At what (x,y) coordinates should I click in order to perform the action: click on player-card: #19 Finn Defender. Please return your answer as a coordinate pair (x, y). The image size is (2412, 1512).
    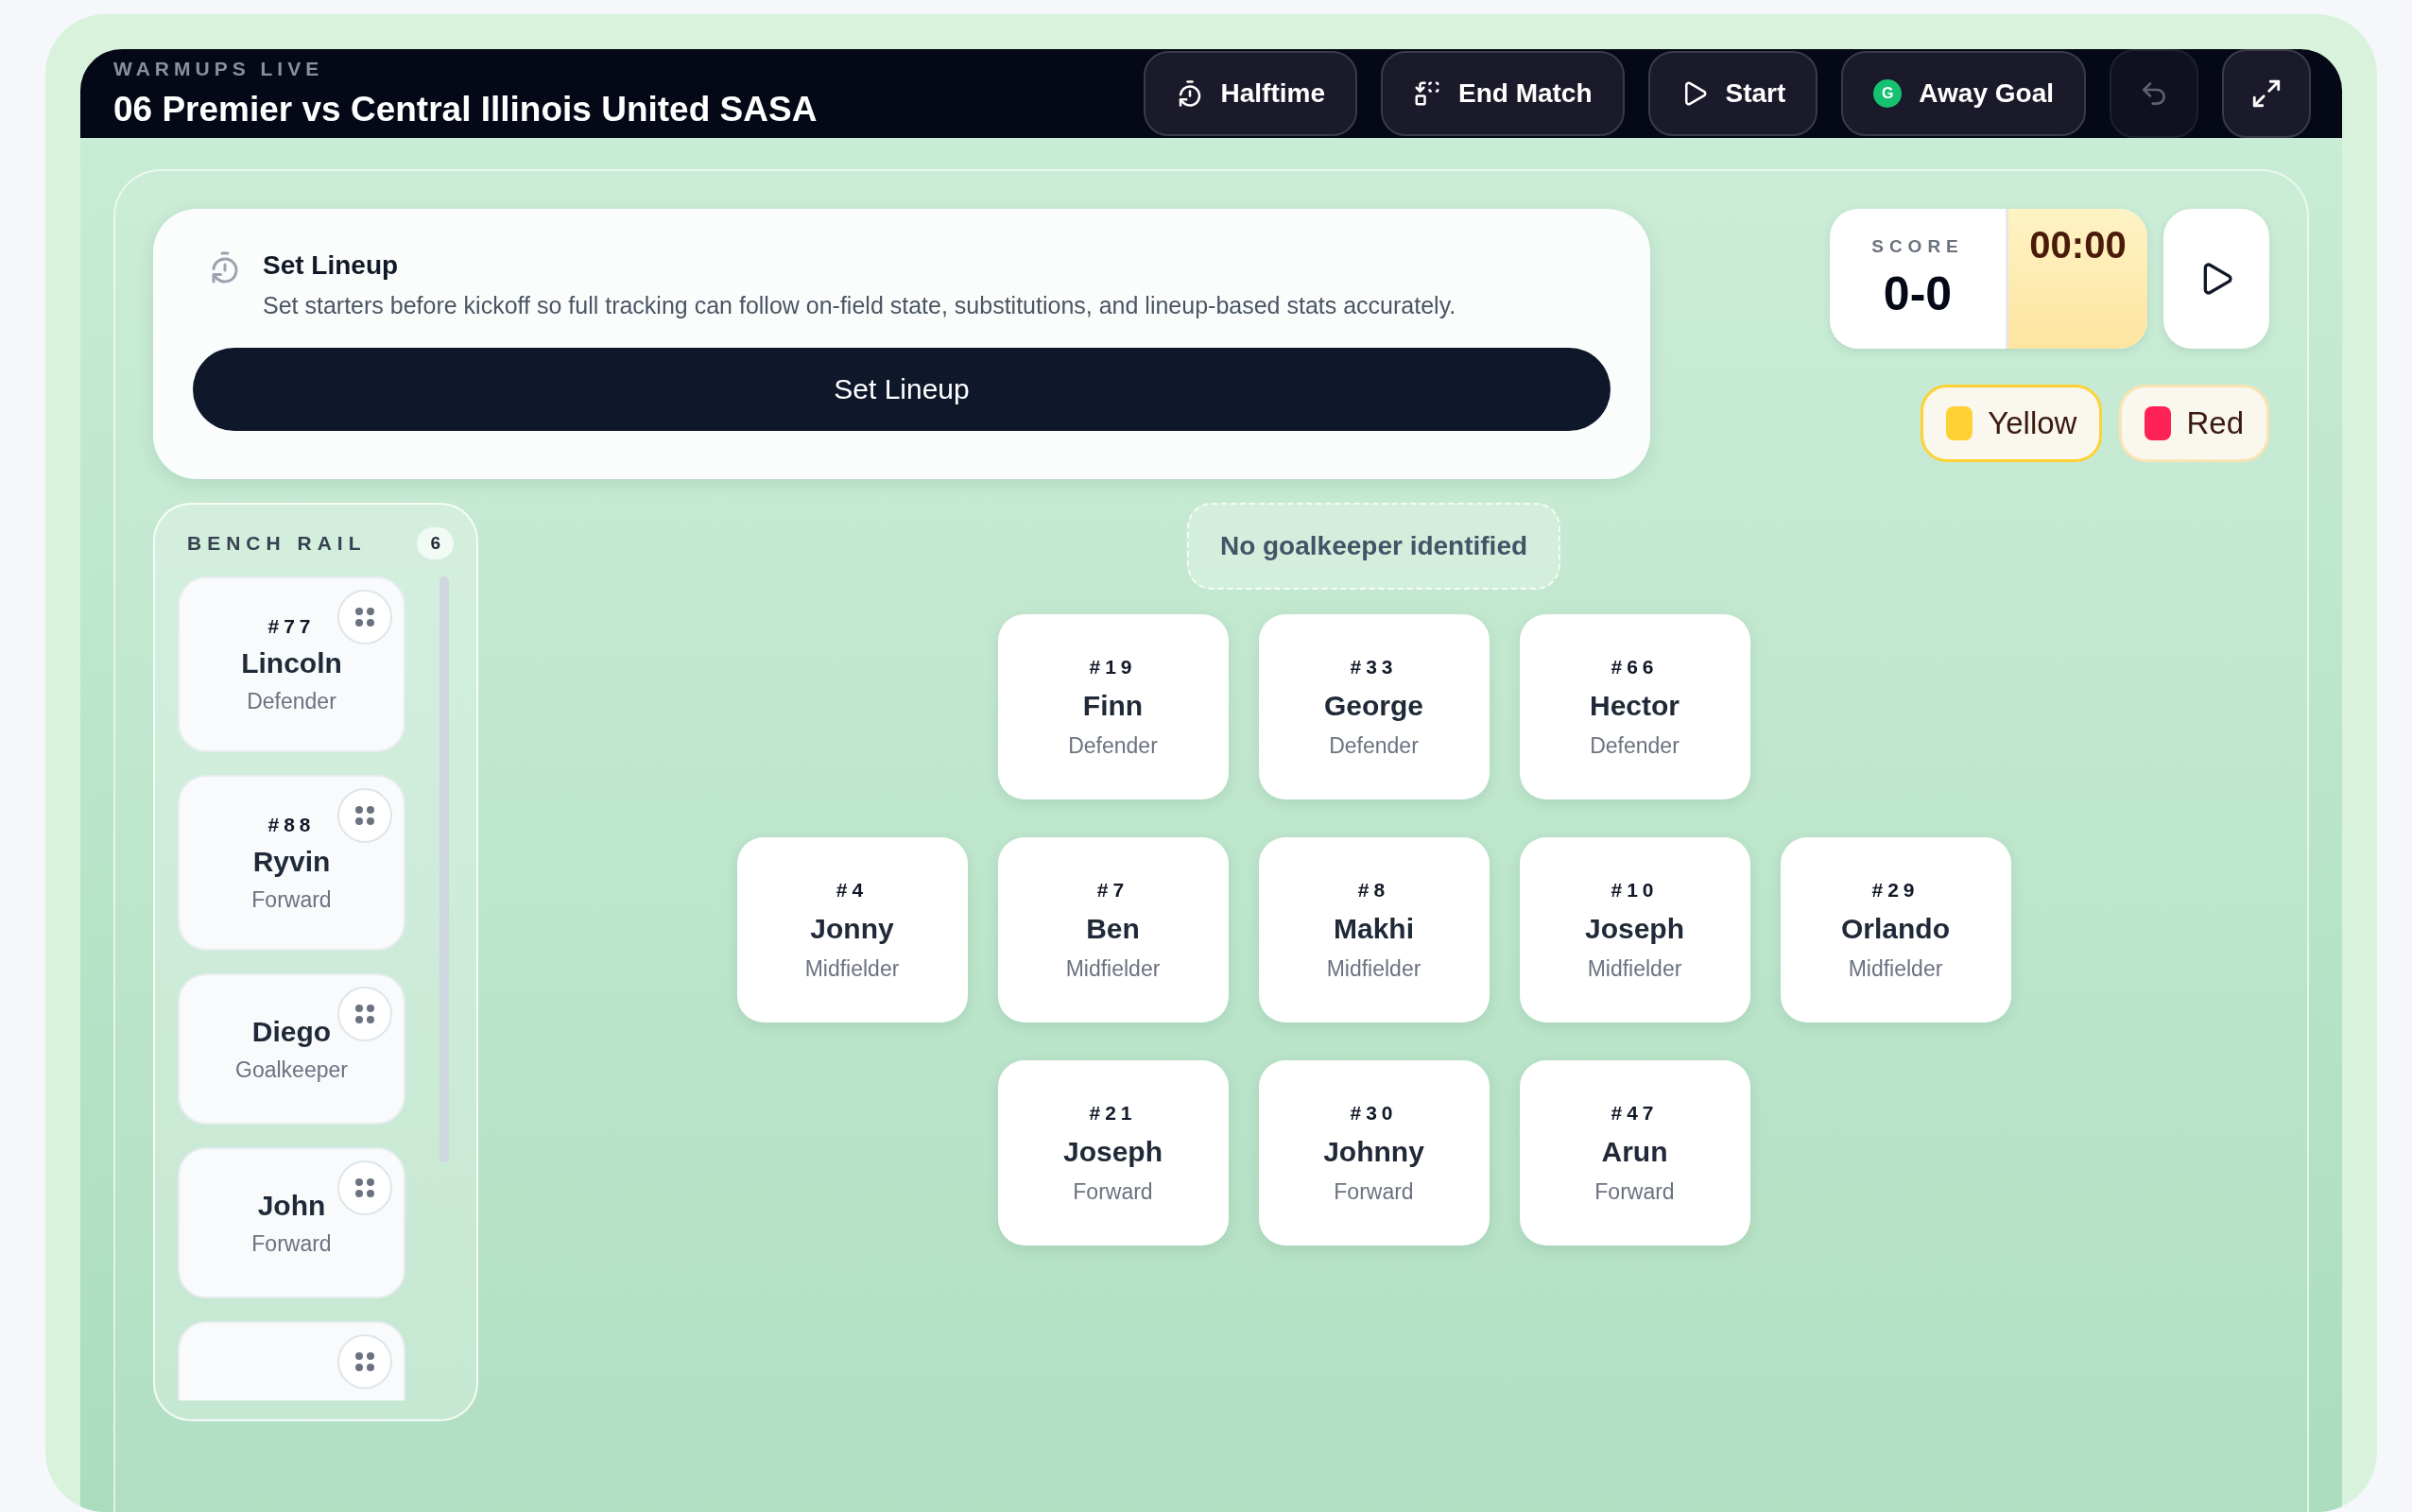
    Looking at the image, I should click on (1113, 706).